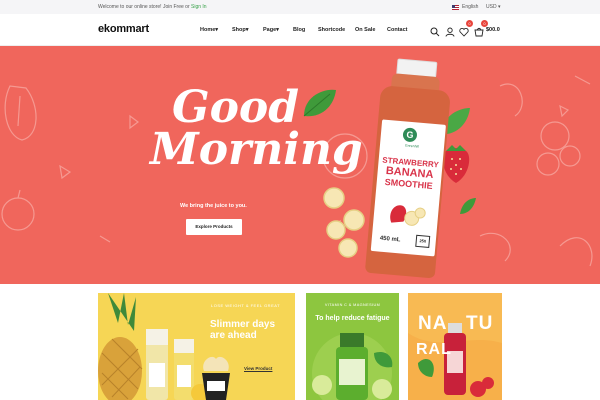 This screenshot has width=600, height=400. Describe the element at coordinates (433, 323) in the screenshot. I see `natural-word-art: NA` at that location.